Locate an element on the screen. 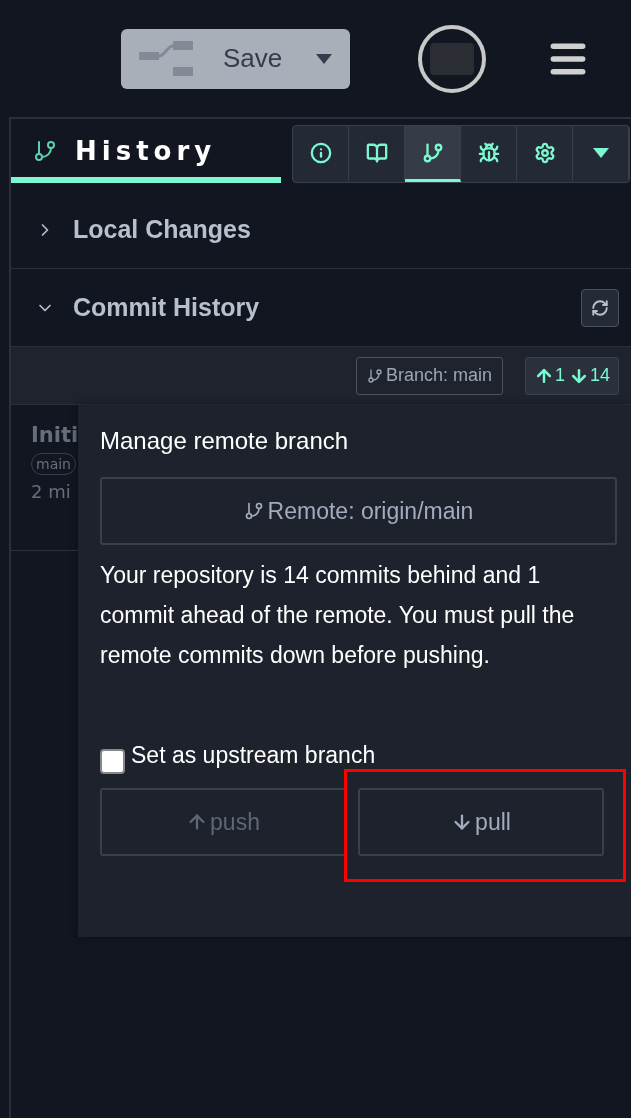 The image size is (631, 1118). refresh-icon is located at coordinates (600, 307).